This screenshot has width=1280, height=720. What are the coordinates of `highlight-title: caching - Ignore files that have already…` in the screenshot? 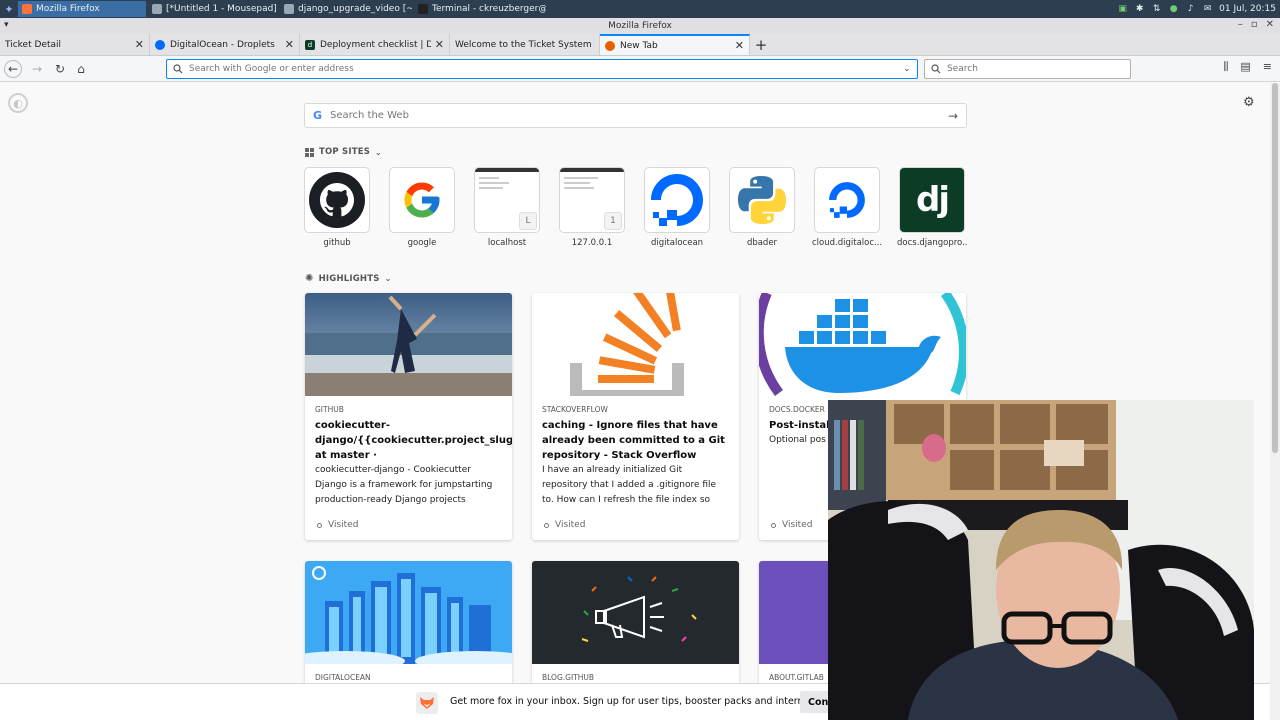 It's located at (633, 440).